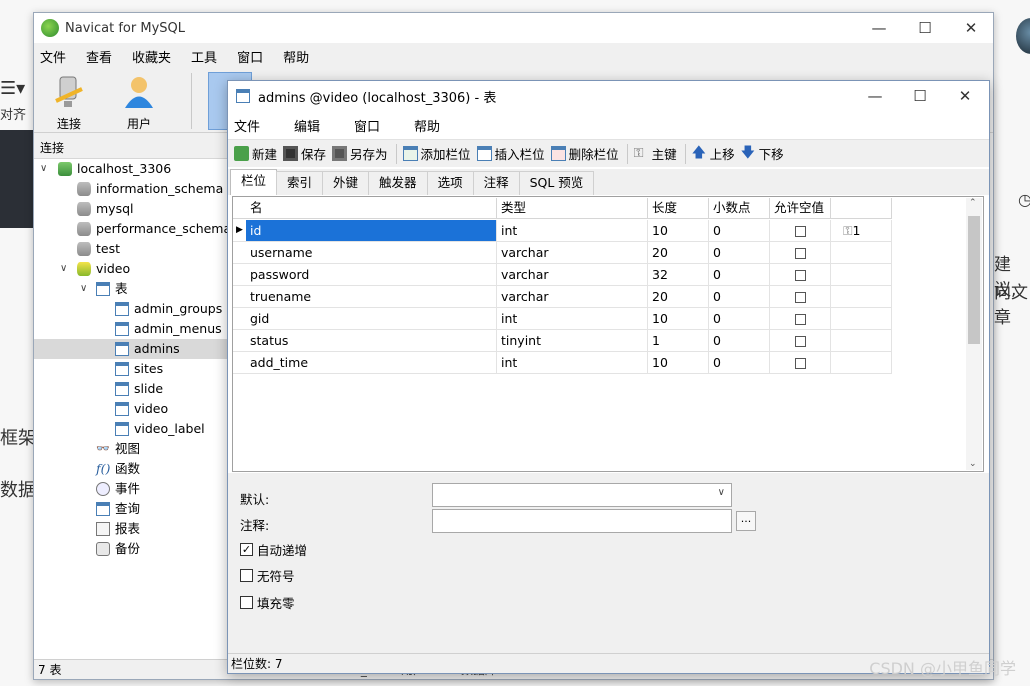 The width and height of the screenshot is (1030, 686). What do you see at coordinates (584, 153) in the screenshot?
I see `delete-column-button: 删除栏位` at bounding box center [584, 153].